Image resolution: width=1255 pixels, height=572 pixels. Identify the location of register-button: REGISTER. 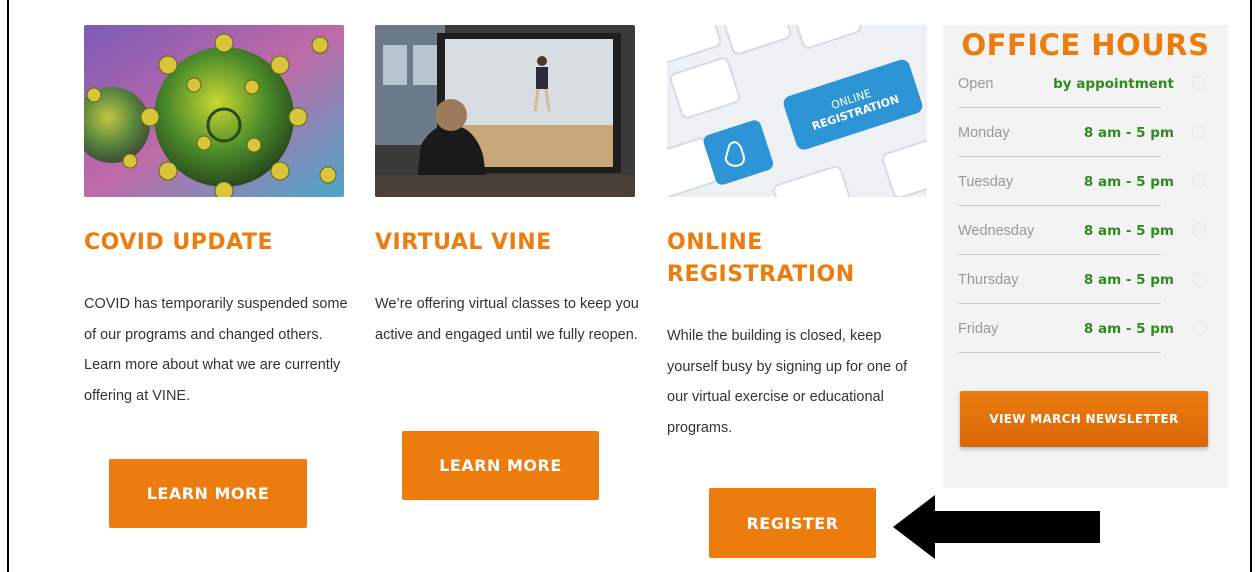
(792, 523).